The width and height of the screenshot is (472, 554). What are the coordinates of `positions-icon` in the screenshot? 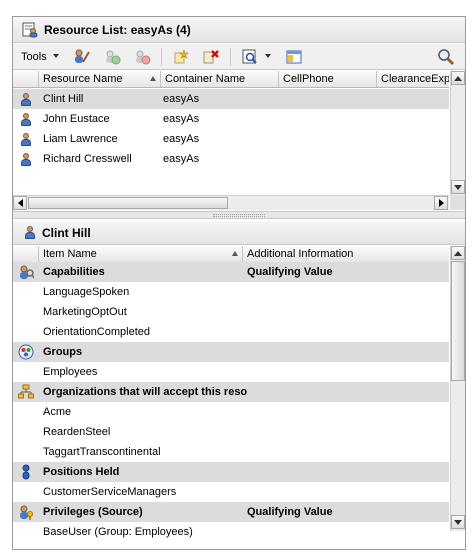 It's located at (26, 472).